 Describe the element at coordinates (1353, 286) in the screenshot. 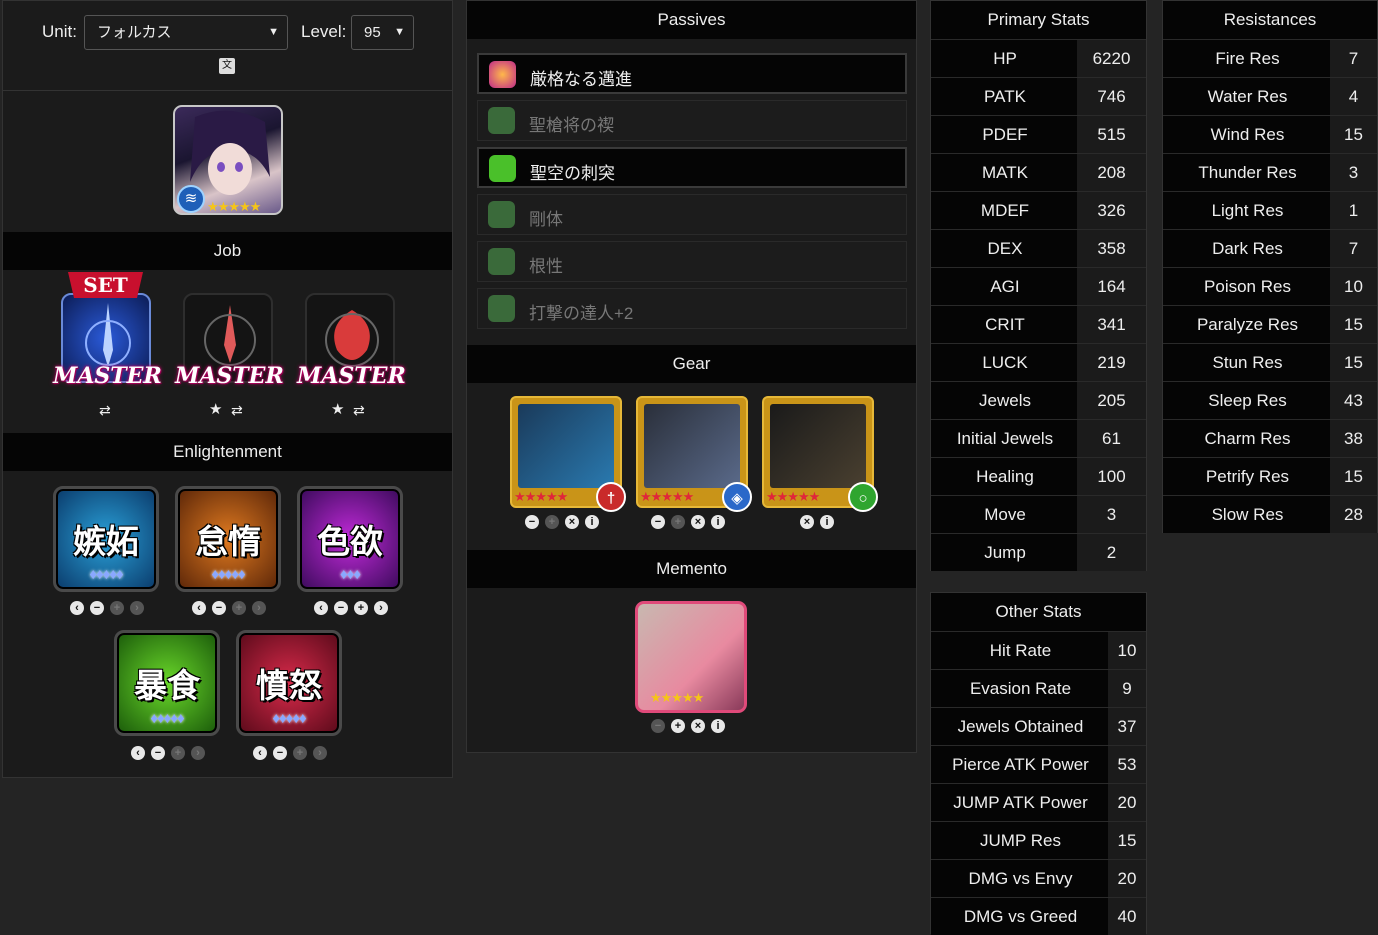

I see `stat-value: 10` at that location.